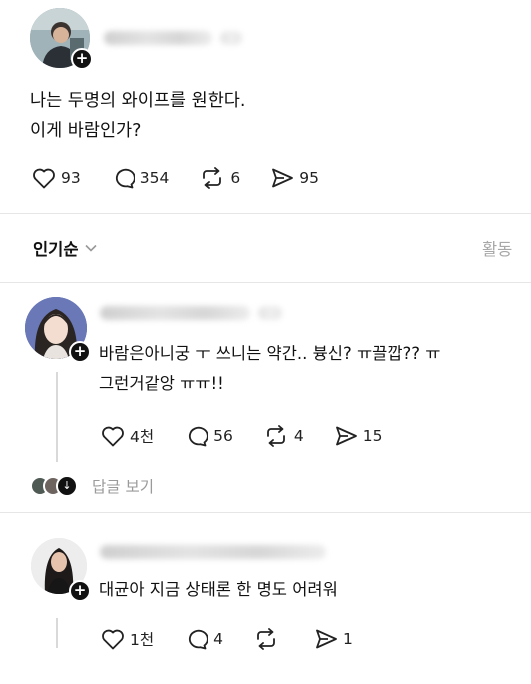  Describe the element at coordinates (223, 436) in the screenshot. I see `comment-count: 56` at that location.